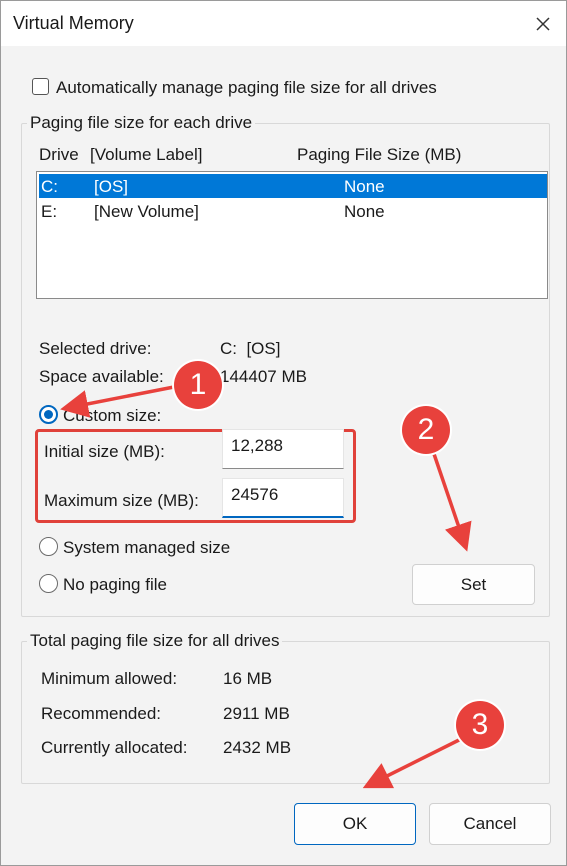 The image size is (567, 866). What do you see at coordinates (426, 430) in the screenshot?
I see `annotation-badge-2: 2` at bounding box center [426, 430].